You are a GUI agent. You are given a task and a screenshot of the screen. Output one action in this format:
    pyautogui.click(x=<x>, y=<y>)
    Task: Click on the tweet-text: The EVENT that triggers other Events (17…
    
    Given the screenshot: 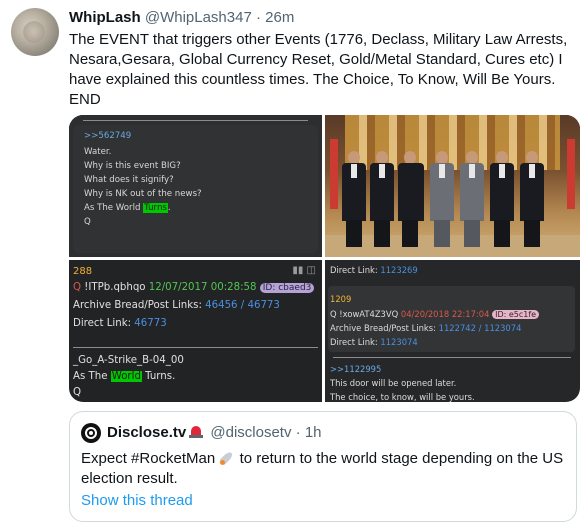 What is the action you would take?
    pyautogui.click(x=321, y=70)
    